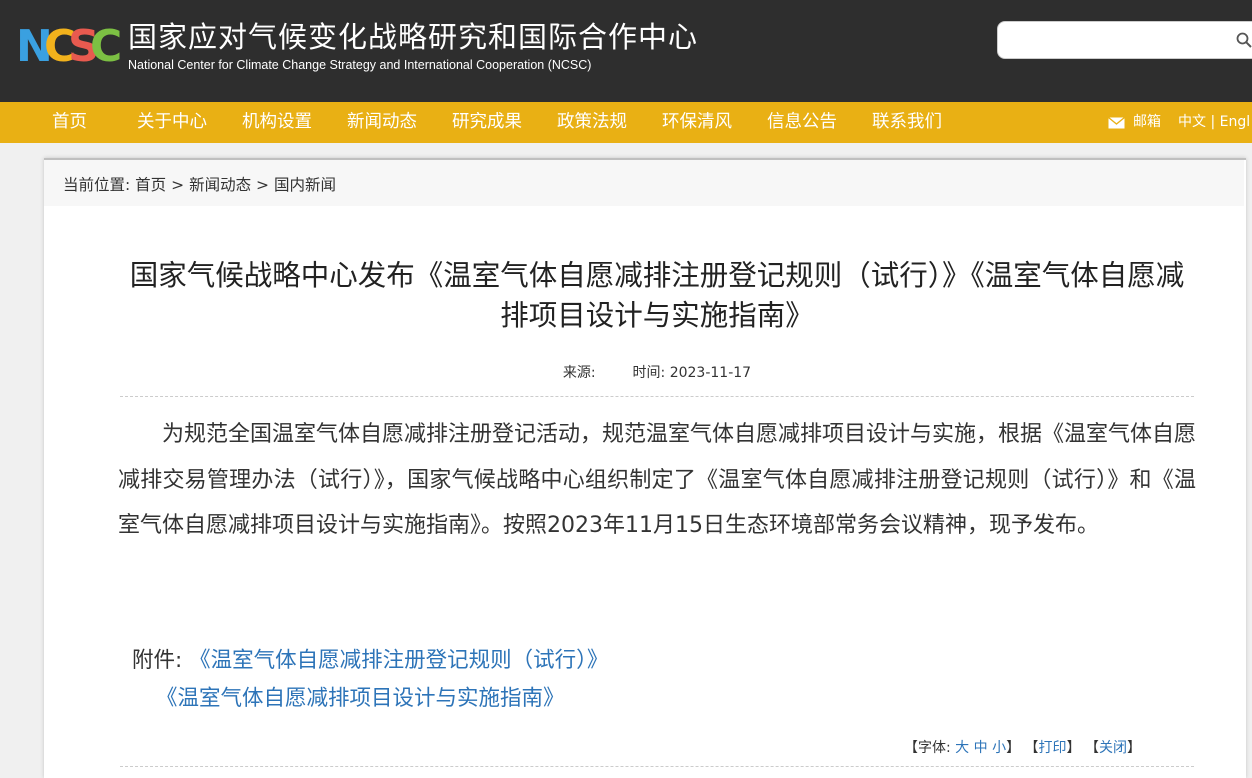  What do you see at coordinates (172, 122) in the screenshot?
I see `nav-item-about: 关于中心` at bounding box center [172, 122].